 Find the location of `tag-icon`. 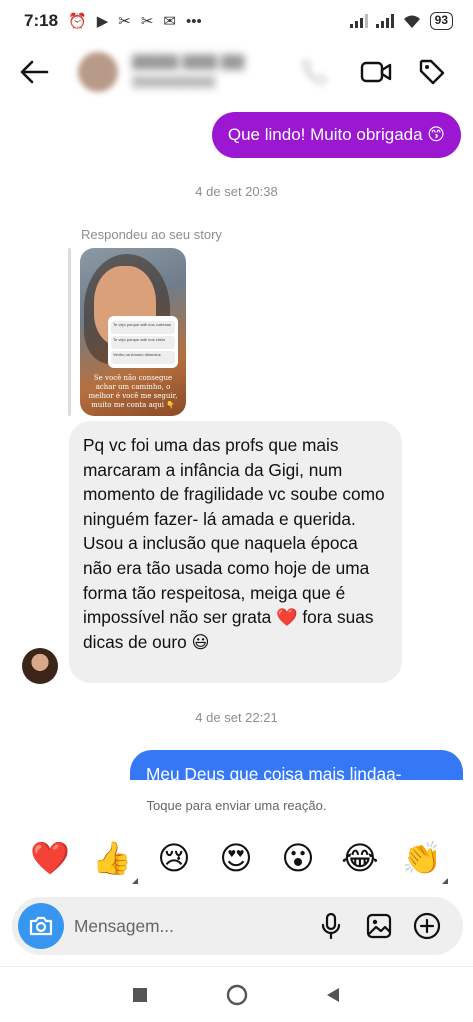

tag-icon is located at coordinates (432, 72).